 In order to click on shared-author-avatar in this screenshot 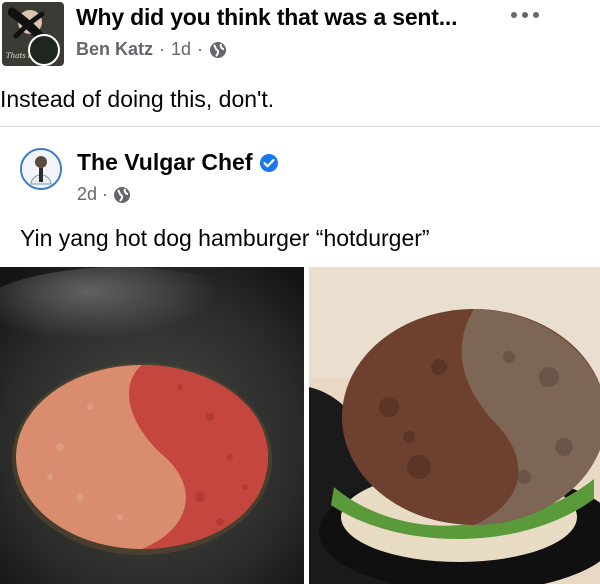, I will do `click(41, 169)`.